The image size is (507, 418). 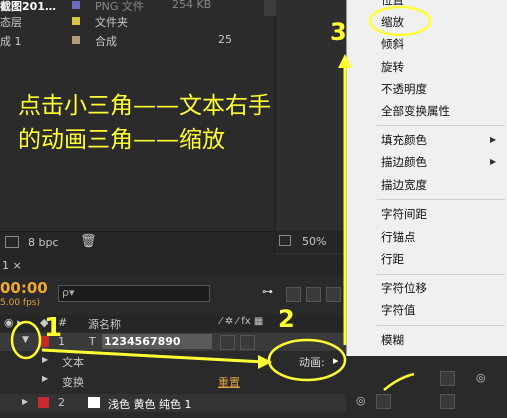 What do you see at coordinates (400, 21) in the screenshot?
I see `annotation-circle-scale` at bounding box center [400, 21].